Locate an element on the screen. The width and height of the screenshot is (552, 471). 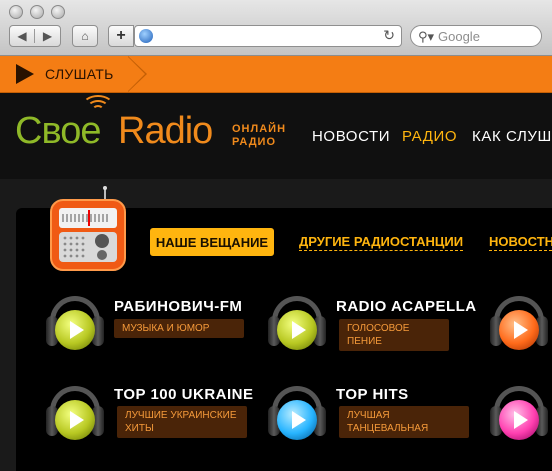
station-name: TOP HITS is located at coordinates (372, 394).